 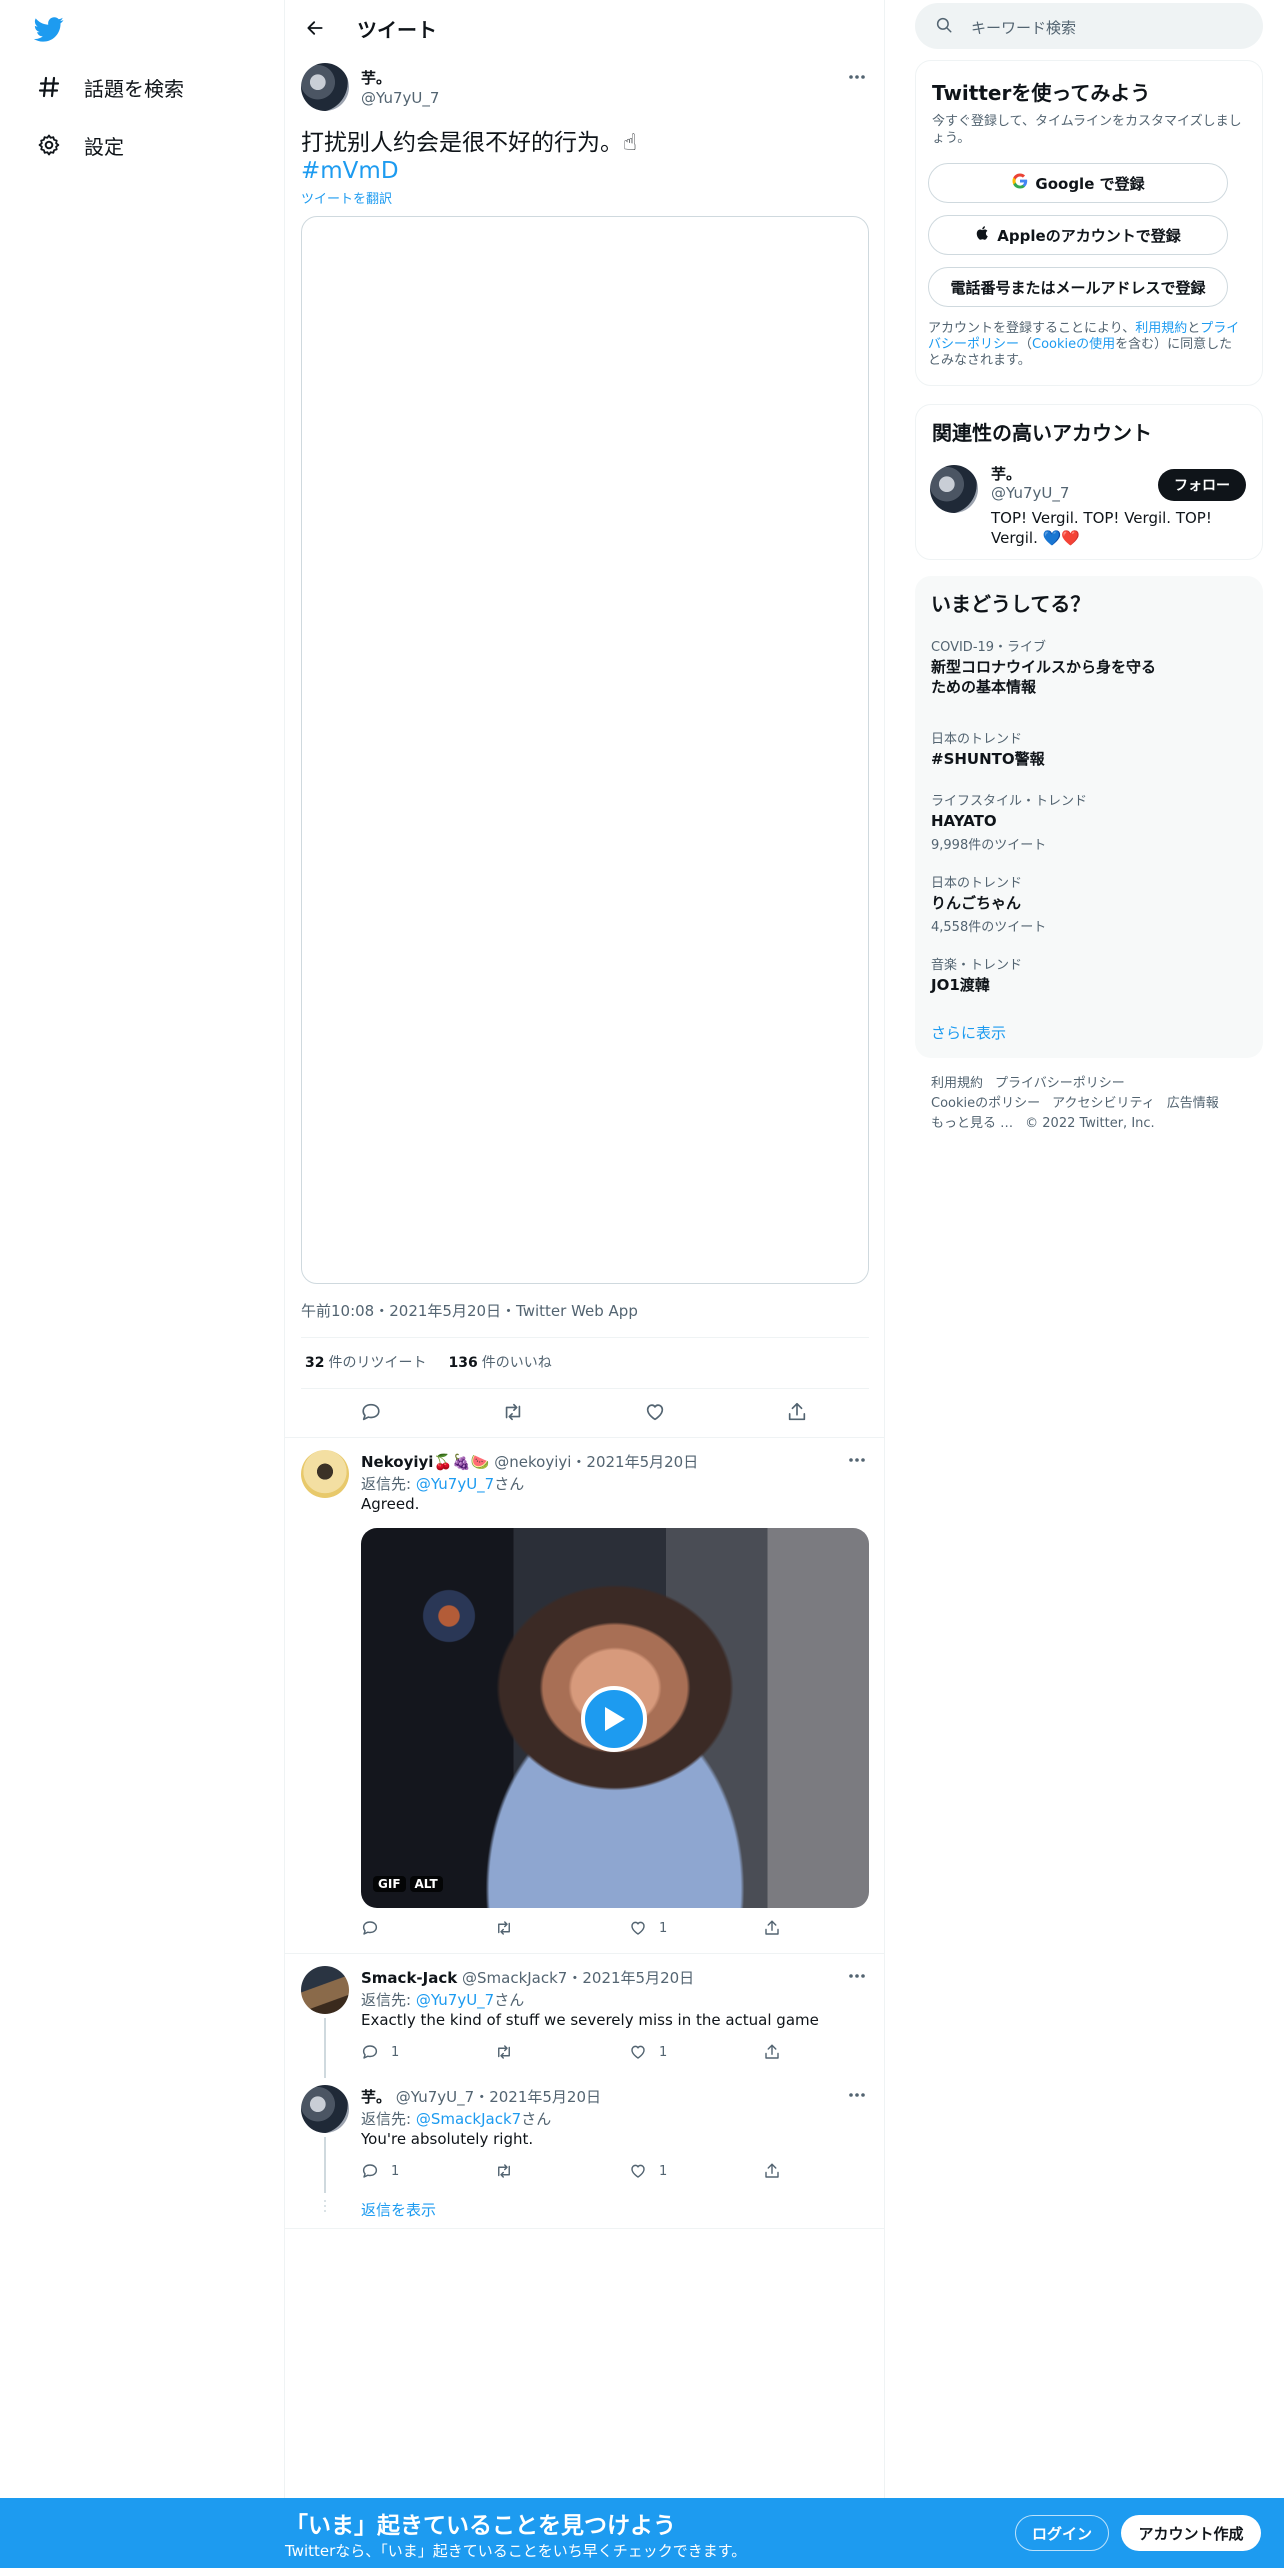 What do you see at coordinates (1030, 493) in the screenshot?
I see `related-handle: @Yu7yU_7` at bounding box center [1030, 493].